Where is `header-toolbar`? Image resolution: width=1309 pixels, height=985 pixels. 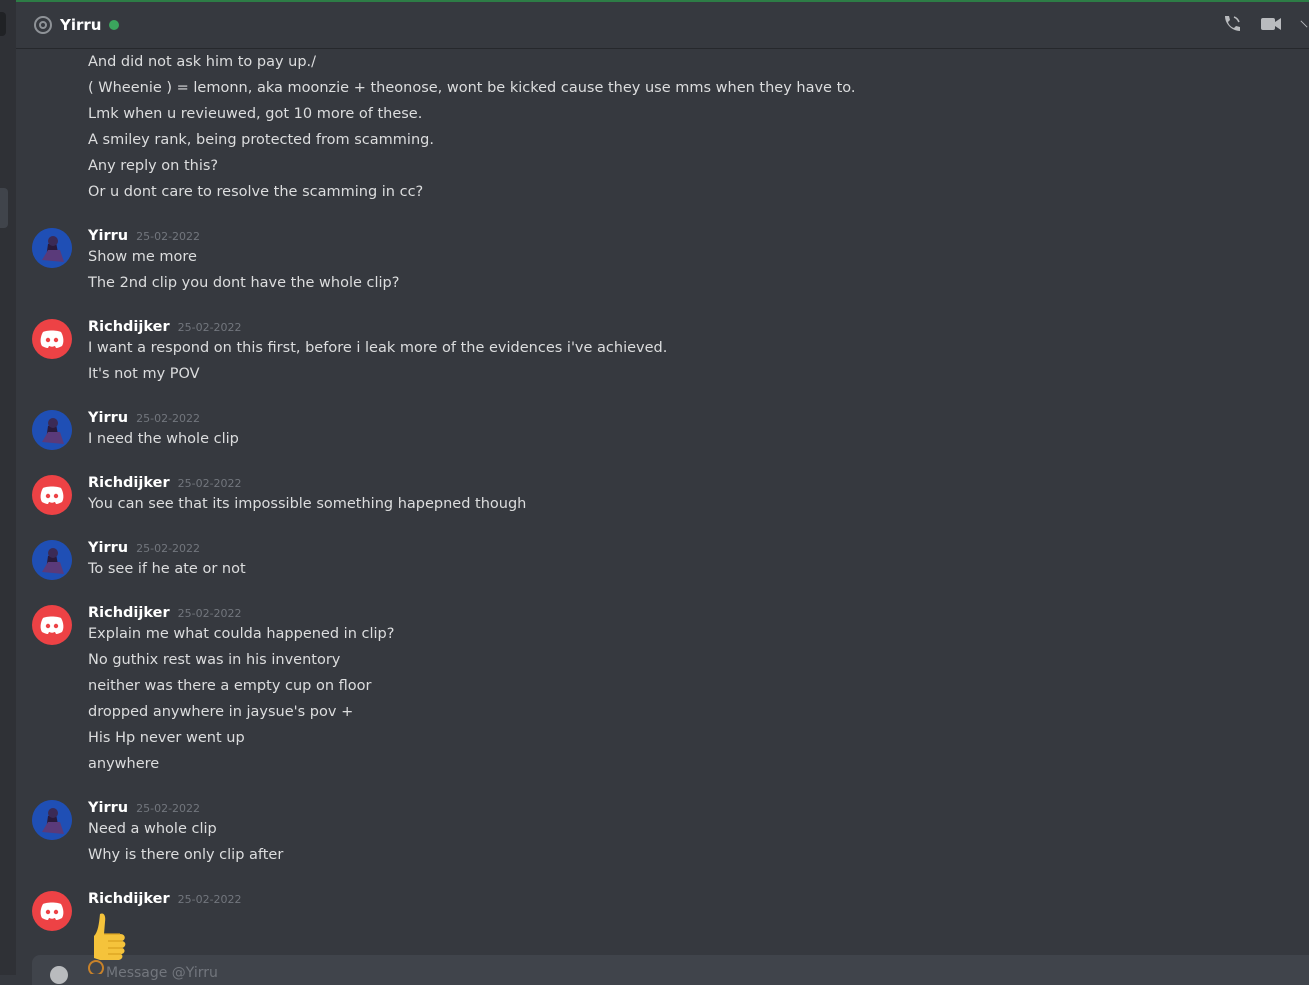 header-toolbar is located at coordinates (1264, 24).